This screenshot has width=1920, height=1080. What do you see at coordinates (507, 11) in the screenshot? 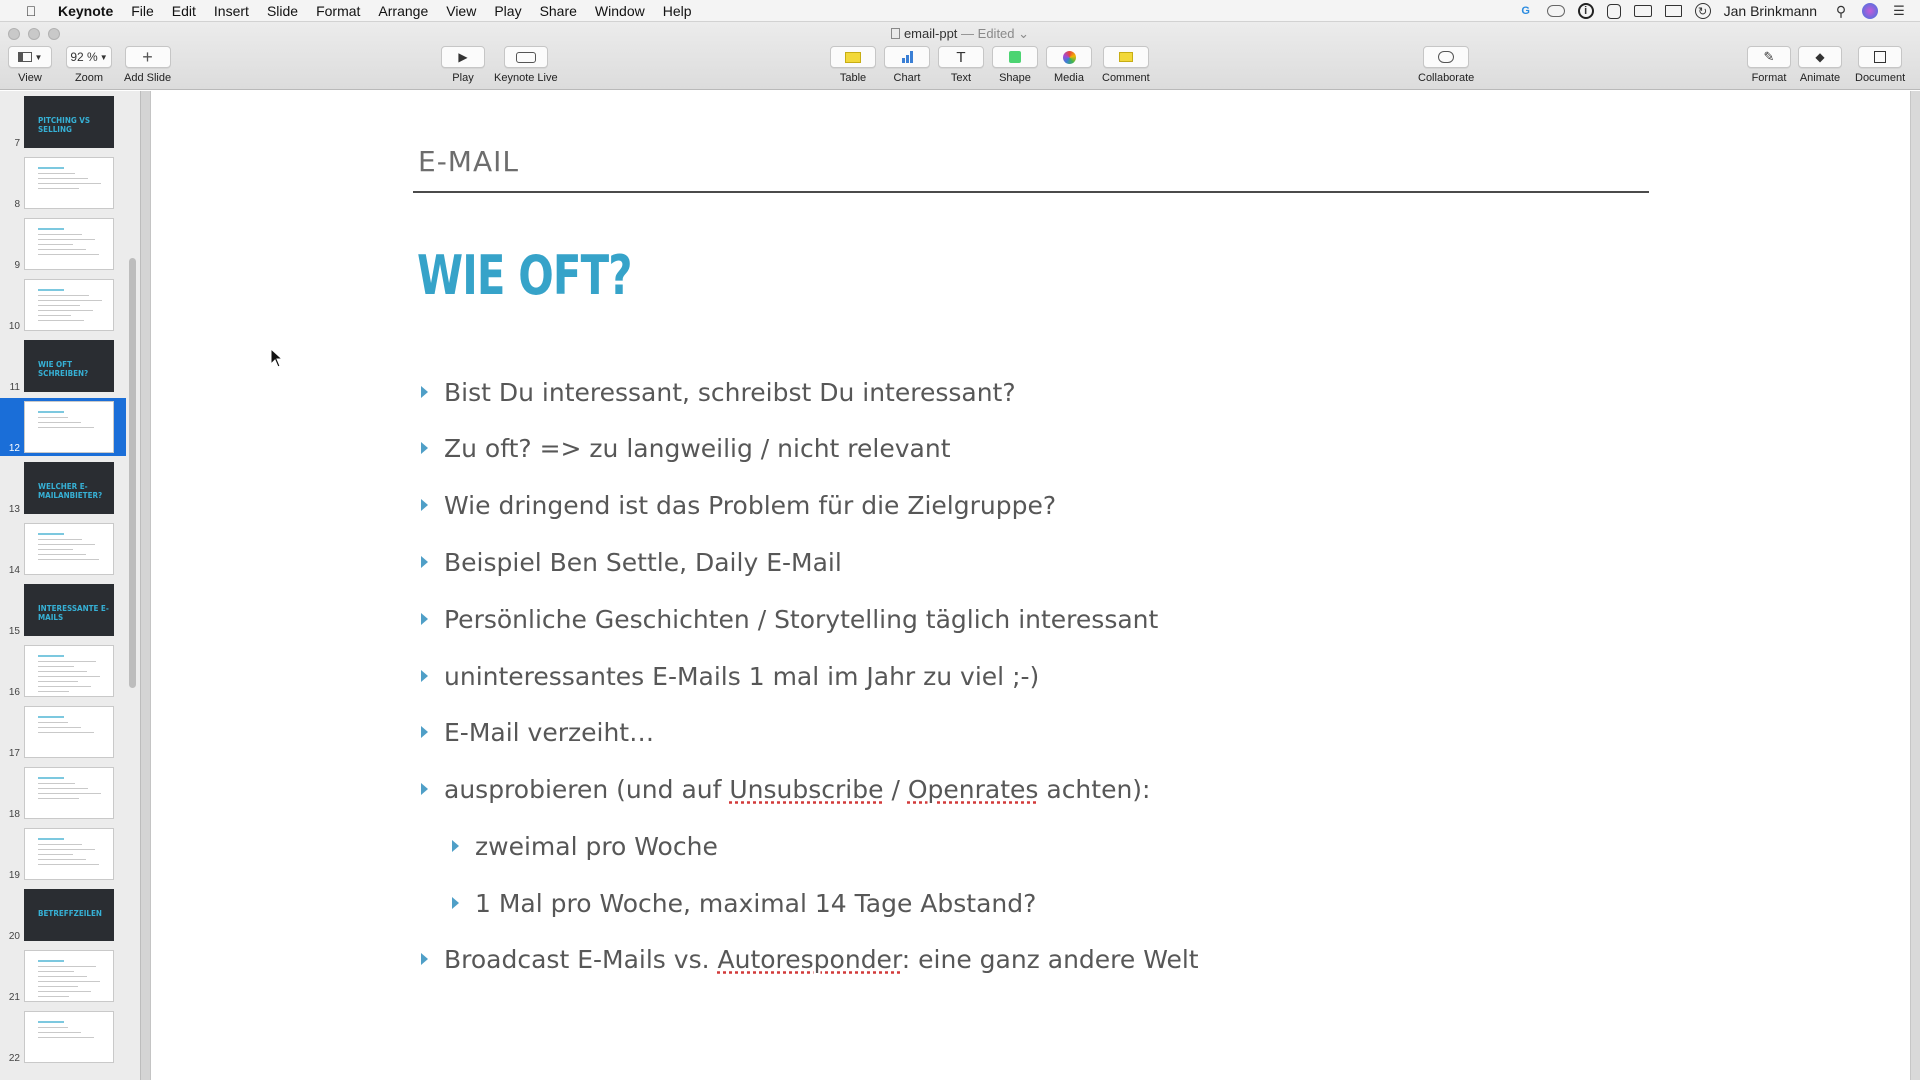
I see `menu-play: Play` at bounding box center [507, 11].